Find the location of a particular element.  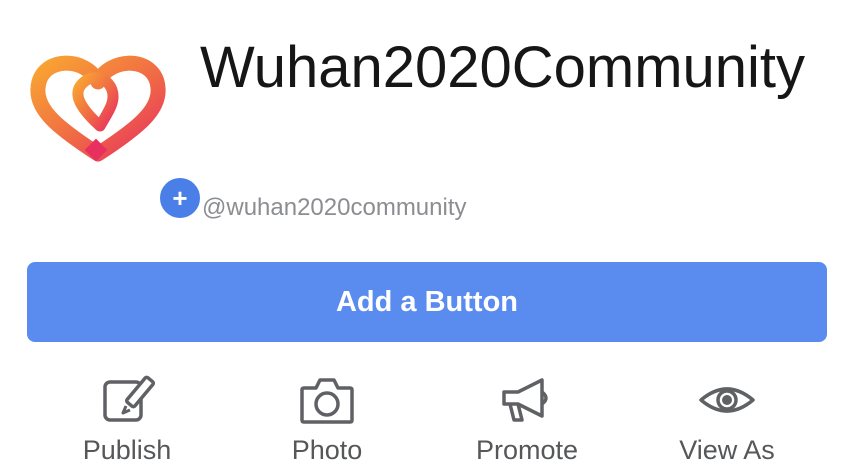

heart-logo-icon is located at coordinates (98, 108).